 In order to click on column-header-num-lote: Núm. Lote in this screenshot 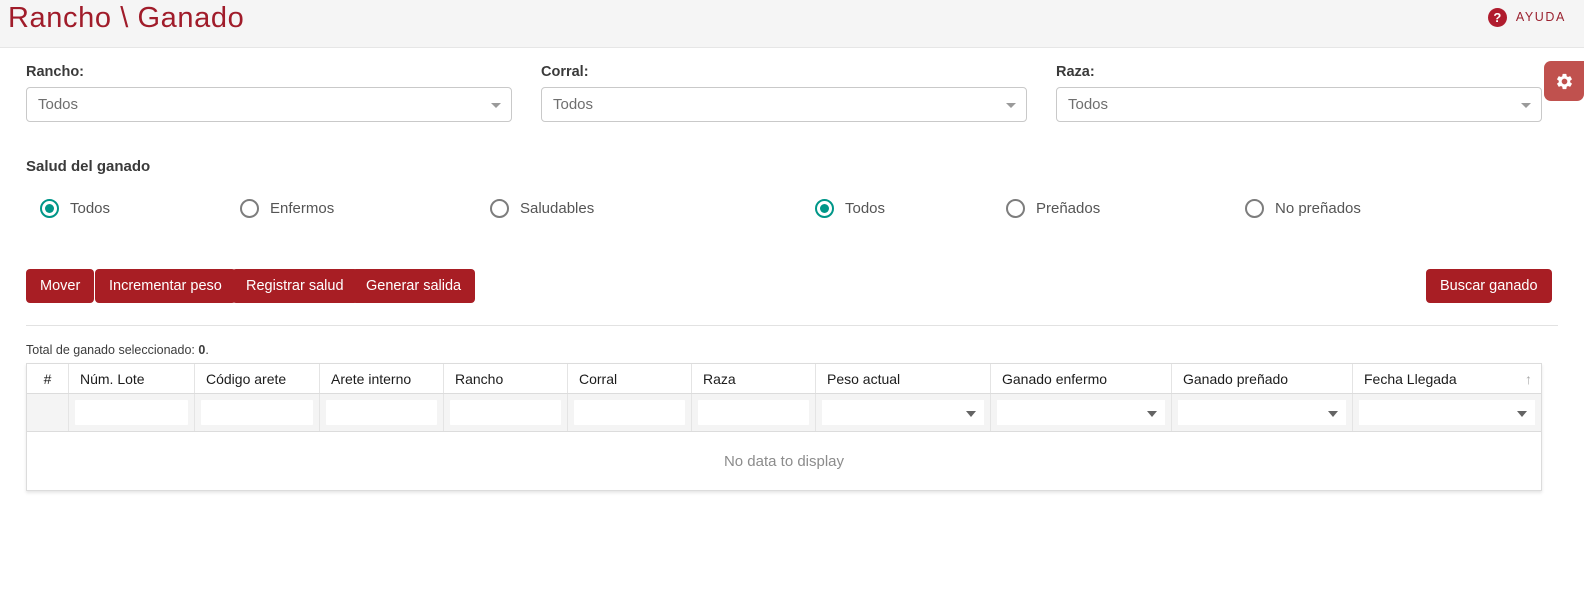, I will do `click(132, 378)`.